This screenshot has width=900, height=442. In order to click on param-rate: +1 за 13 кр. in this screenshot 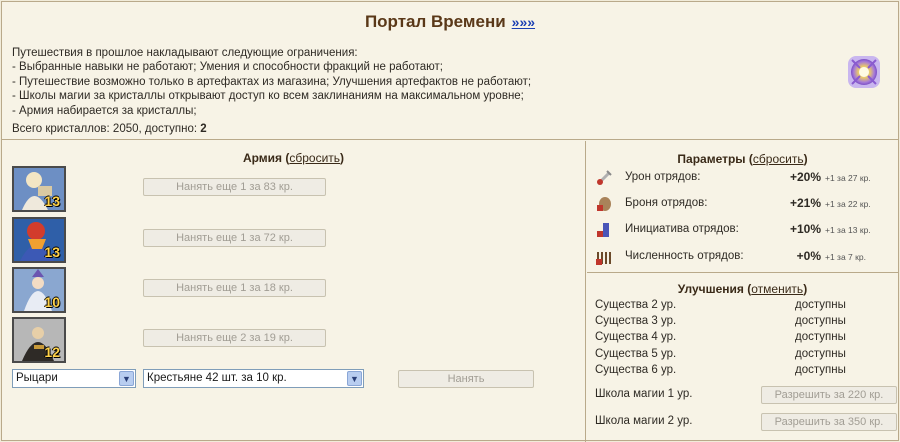, I will do `click(848, 230)`.